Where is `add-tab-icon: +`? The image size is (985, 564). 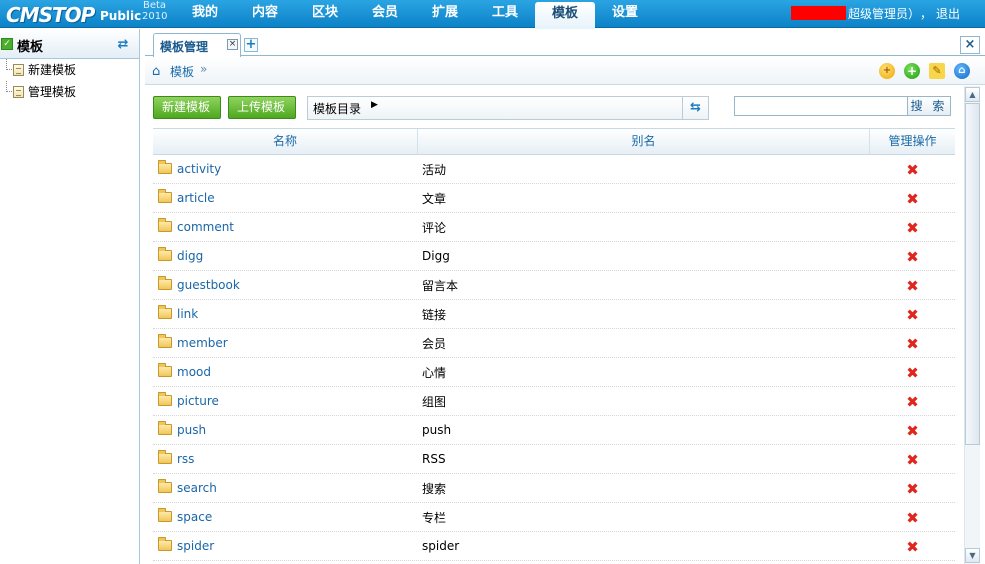
add-tab-icon: + is located at coordinates (251, 45).